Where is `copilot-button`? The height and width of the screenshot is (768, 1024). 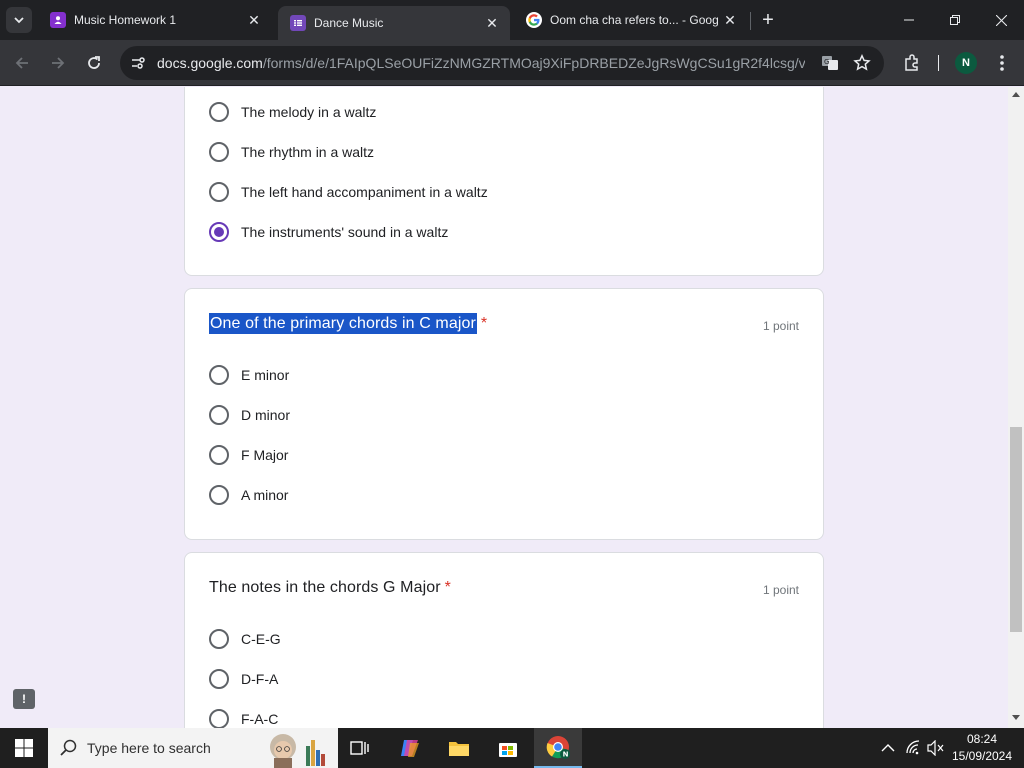
copilot-button is located at coordinates (410, 748).